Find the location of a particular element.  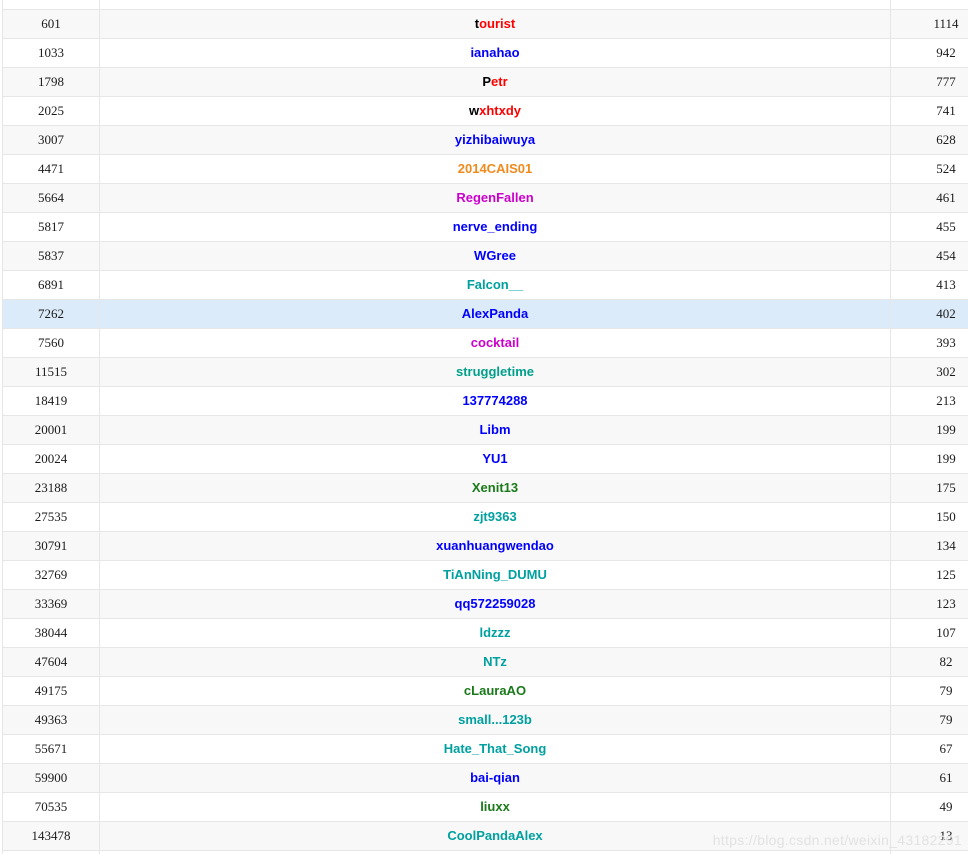

cell-rank: 4471 is located at coordinates (51, 169).